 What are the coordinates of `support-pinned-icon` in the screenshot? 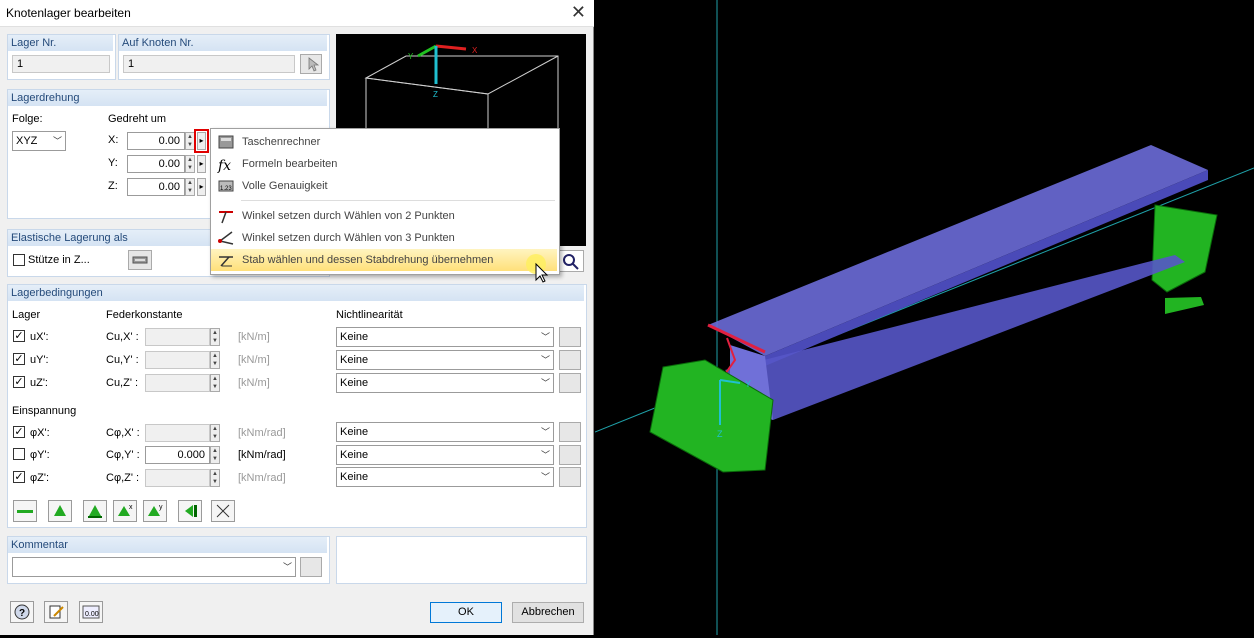 It's located at (60, 510).